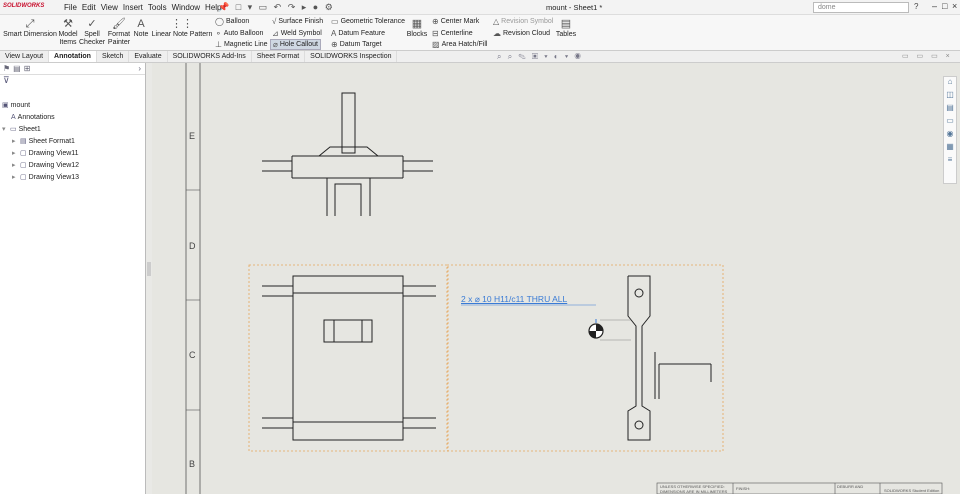 This screenshot has height=494, width=960. I want to click on zone-label-c: C, so click(192, 355).